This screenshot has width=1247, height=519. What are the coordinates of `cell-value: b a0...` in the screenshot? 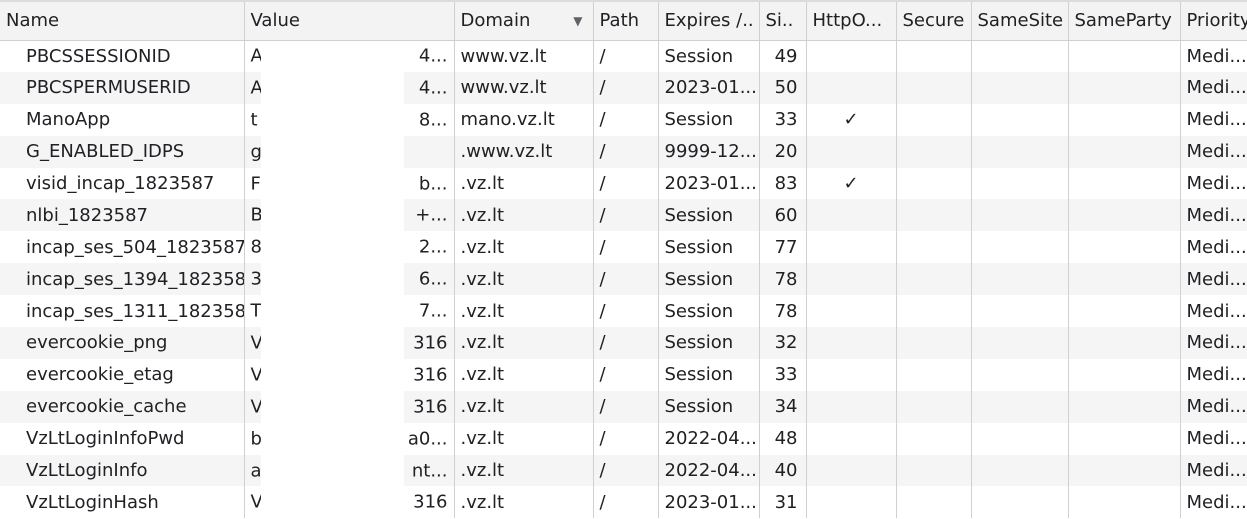 It's located at (349, 438).